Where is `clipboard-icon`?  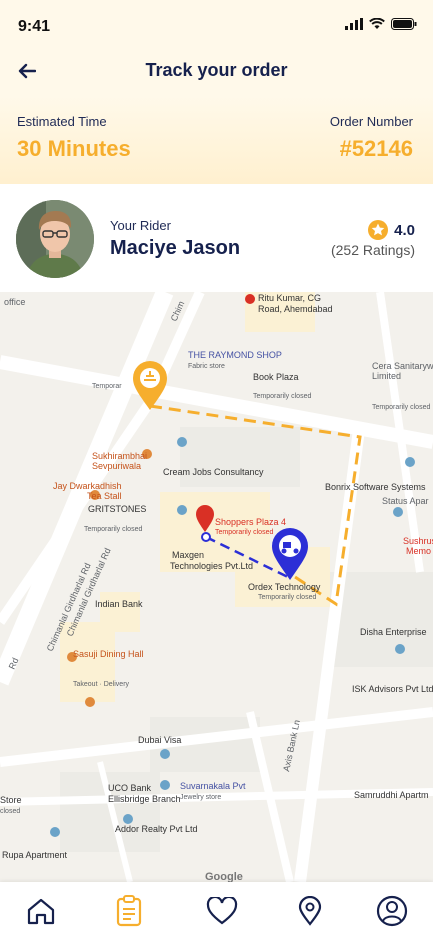 clipboard-icon is located at coordinates (129, 911).